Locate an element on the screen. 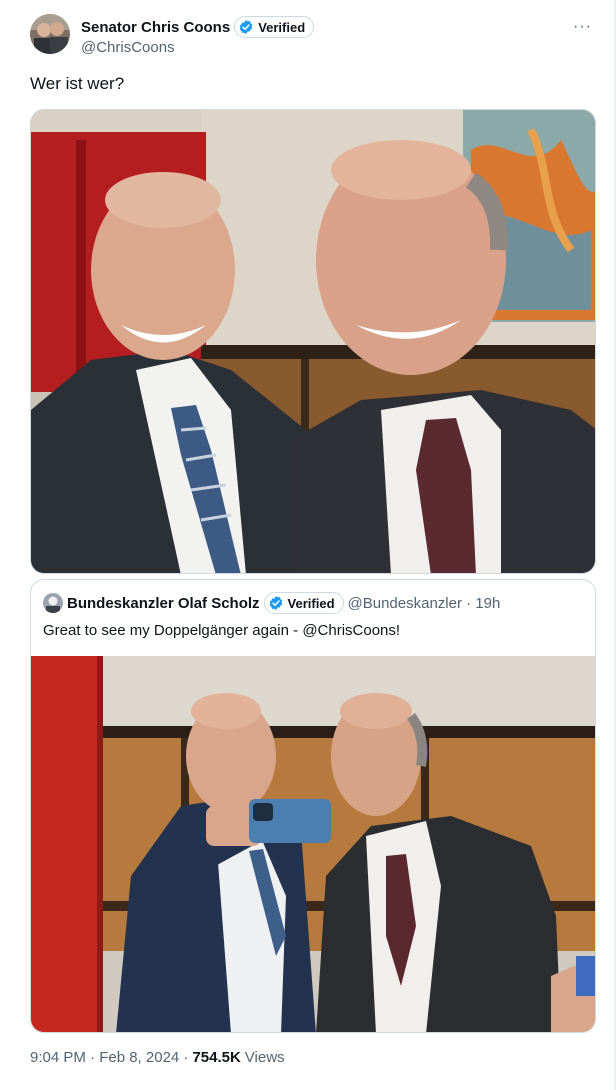 This screenshot has width=616, height=1090. tweet-text: Wer ist wer? is located at coordinates (77, 83).